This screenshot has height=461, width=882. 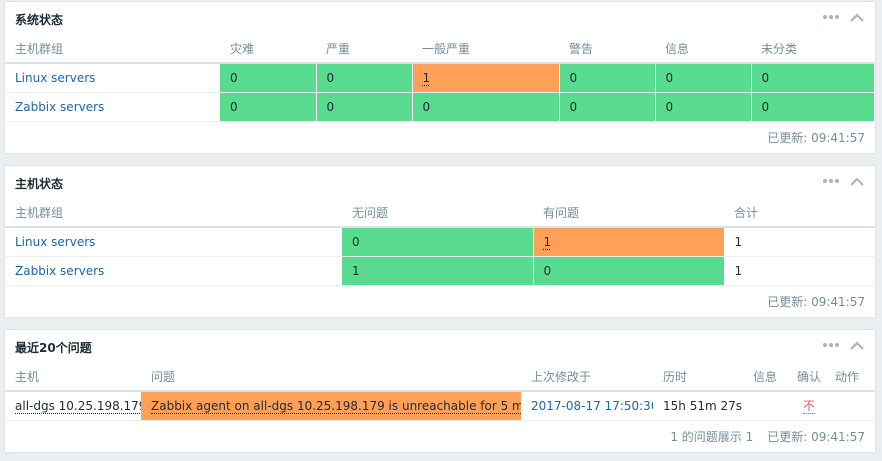 What do you see at coordinates (440, 346) in the screenshot?
I see `widget-header: 最近20个问题` at bounding box center [440, 346].